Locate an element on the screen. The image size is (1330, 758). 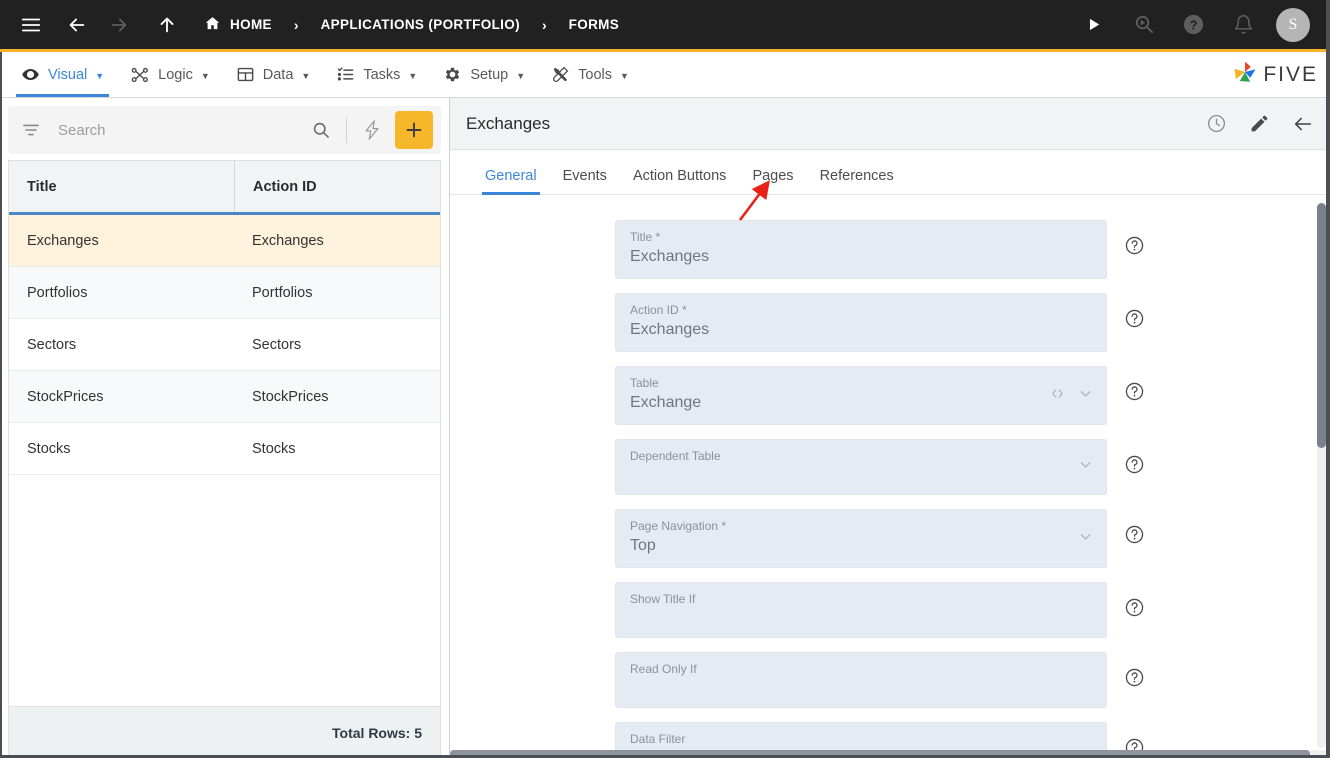
form-row-show-title-if: Show Title If is located at coordinates (880, 610).